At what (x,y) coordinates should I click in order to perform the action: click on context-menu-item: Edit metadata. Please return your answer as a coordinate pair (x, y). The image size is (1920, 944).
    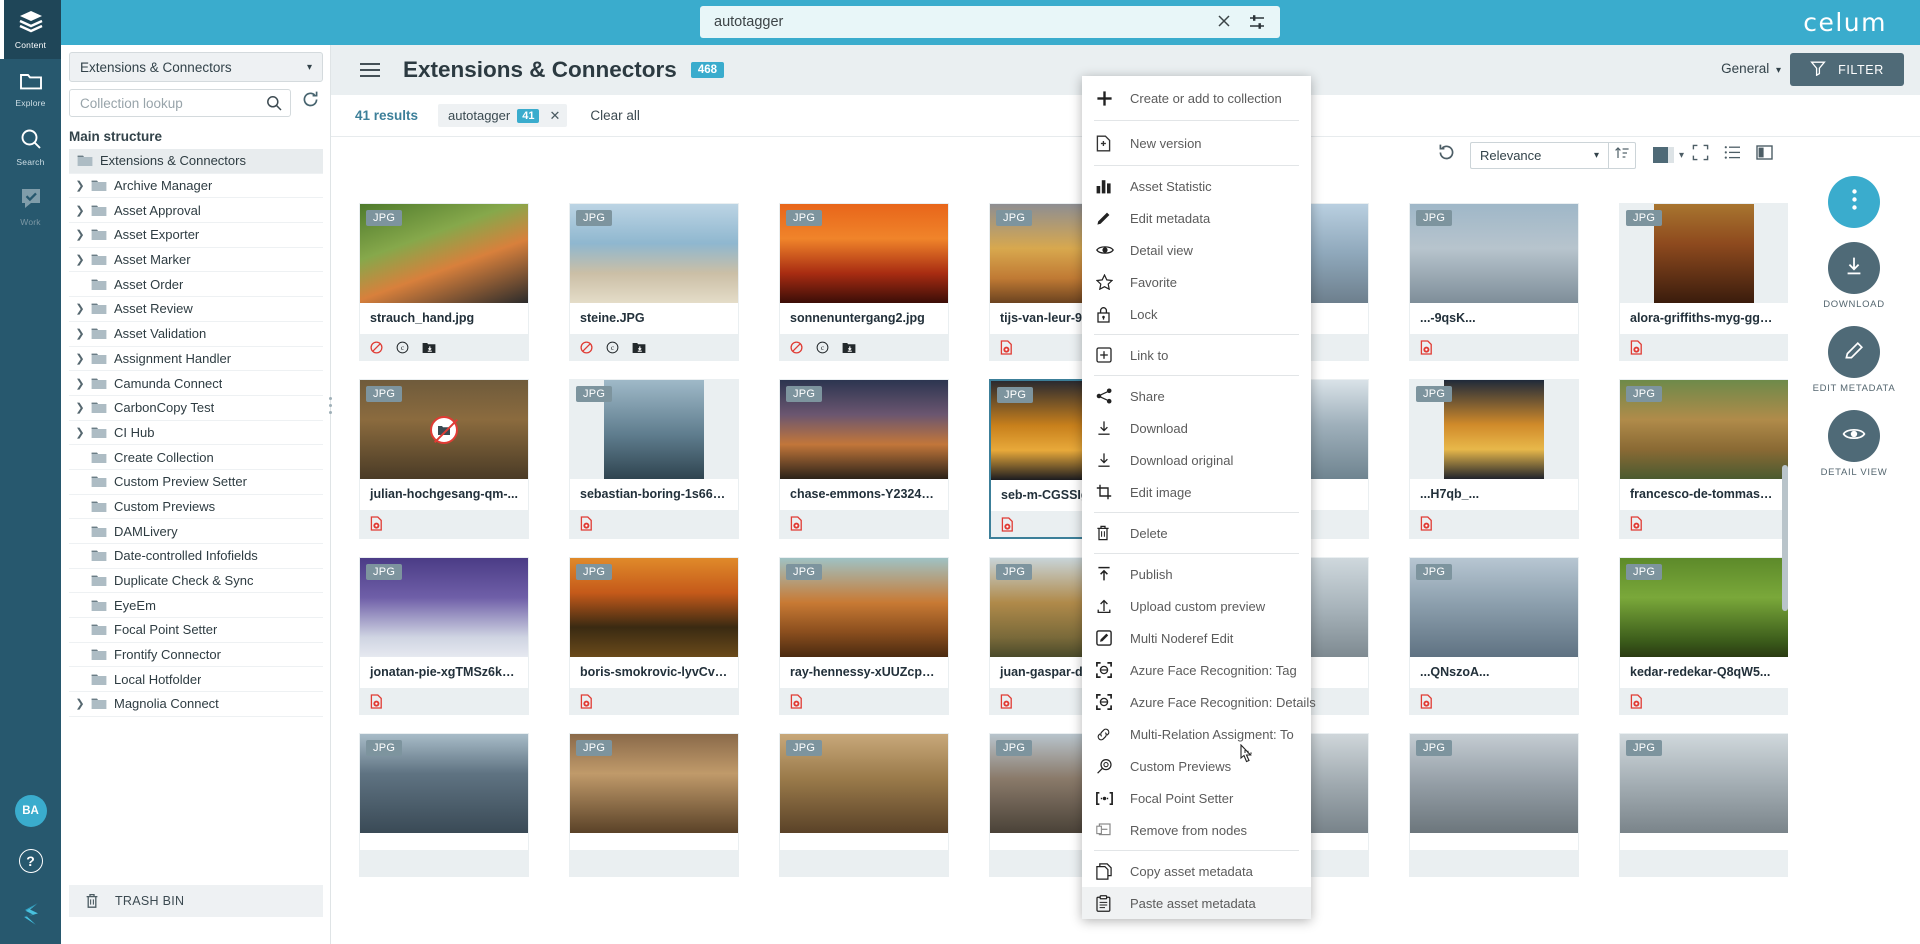
    Looking at the image, I should click on (1196, 218).